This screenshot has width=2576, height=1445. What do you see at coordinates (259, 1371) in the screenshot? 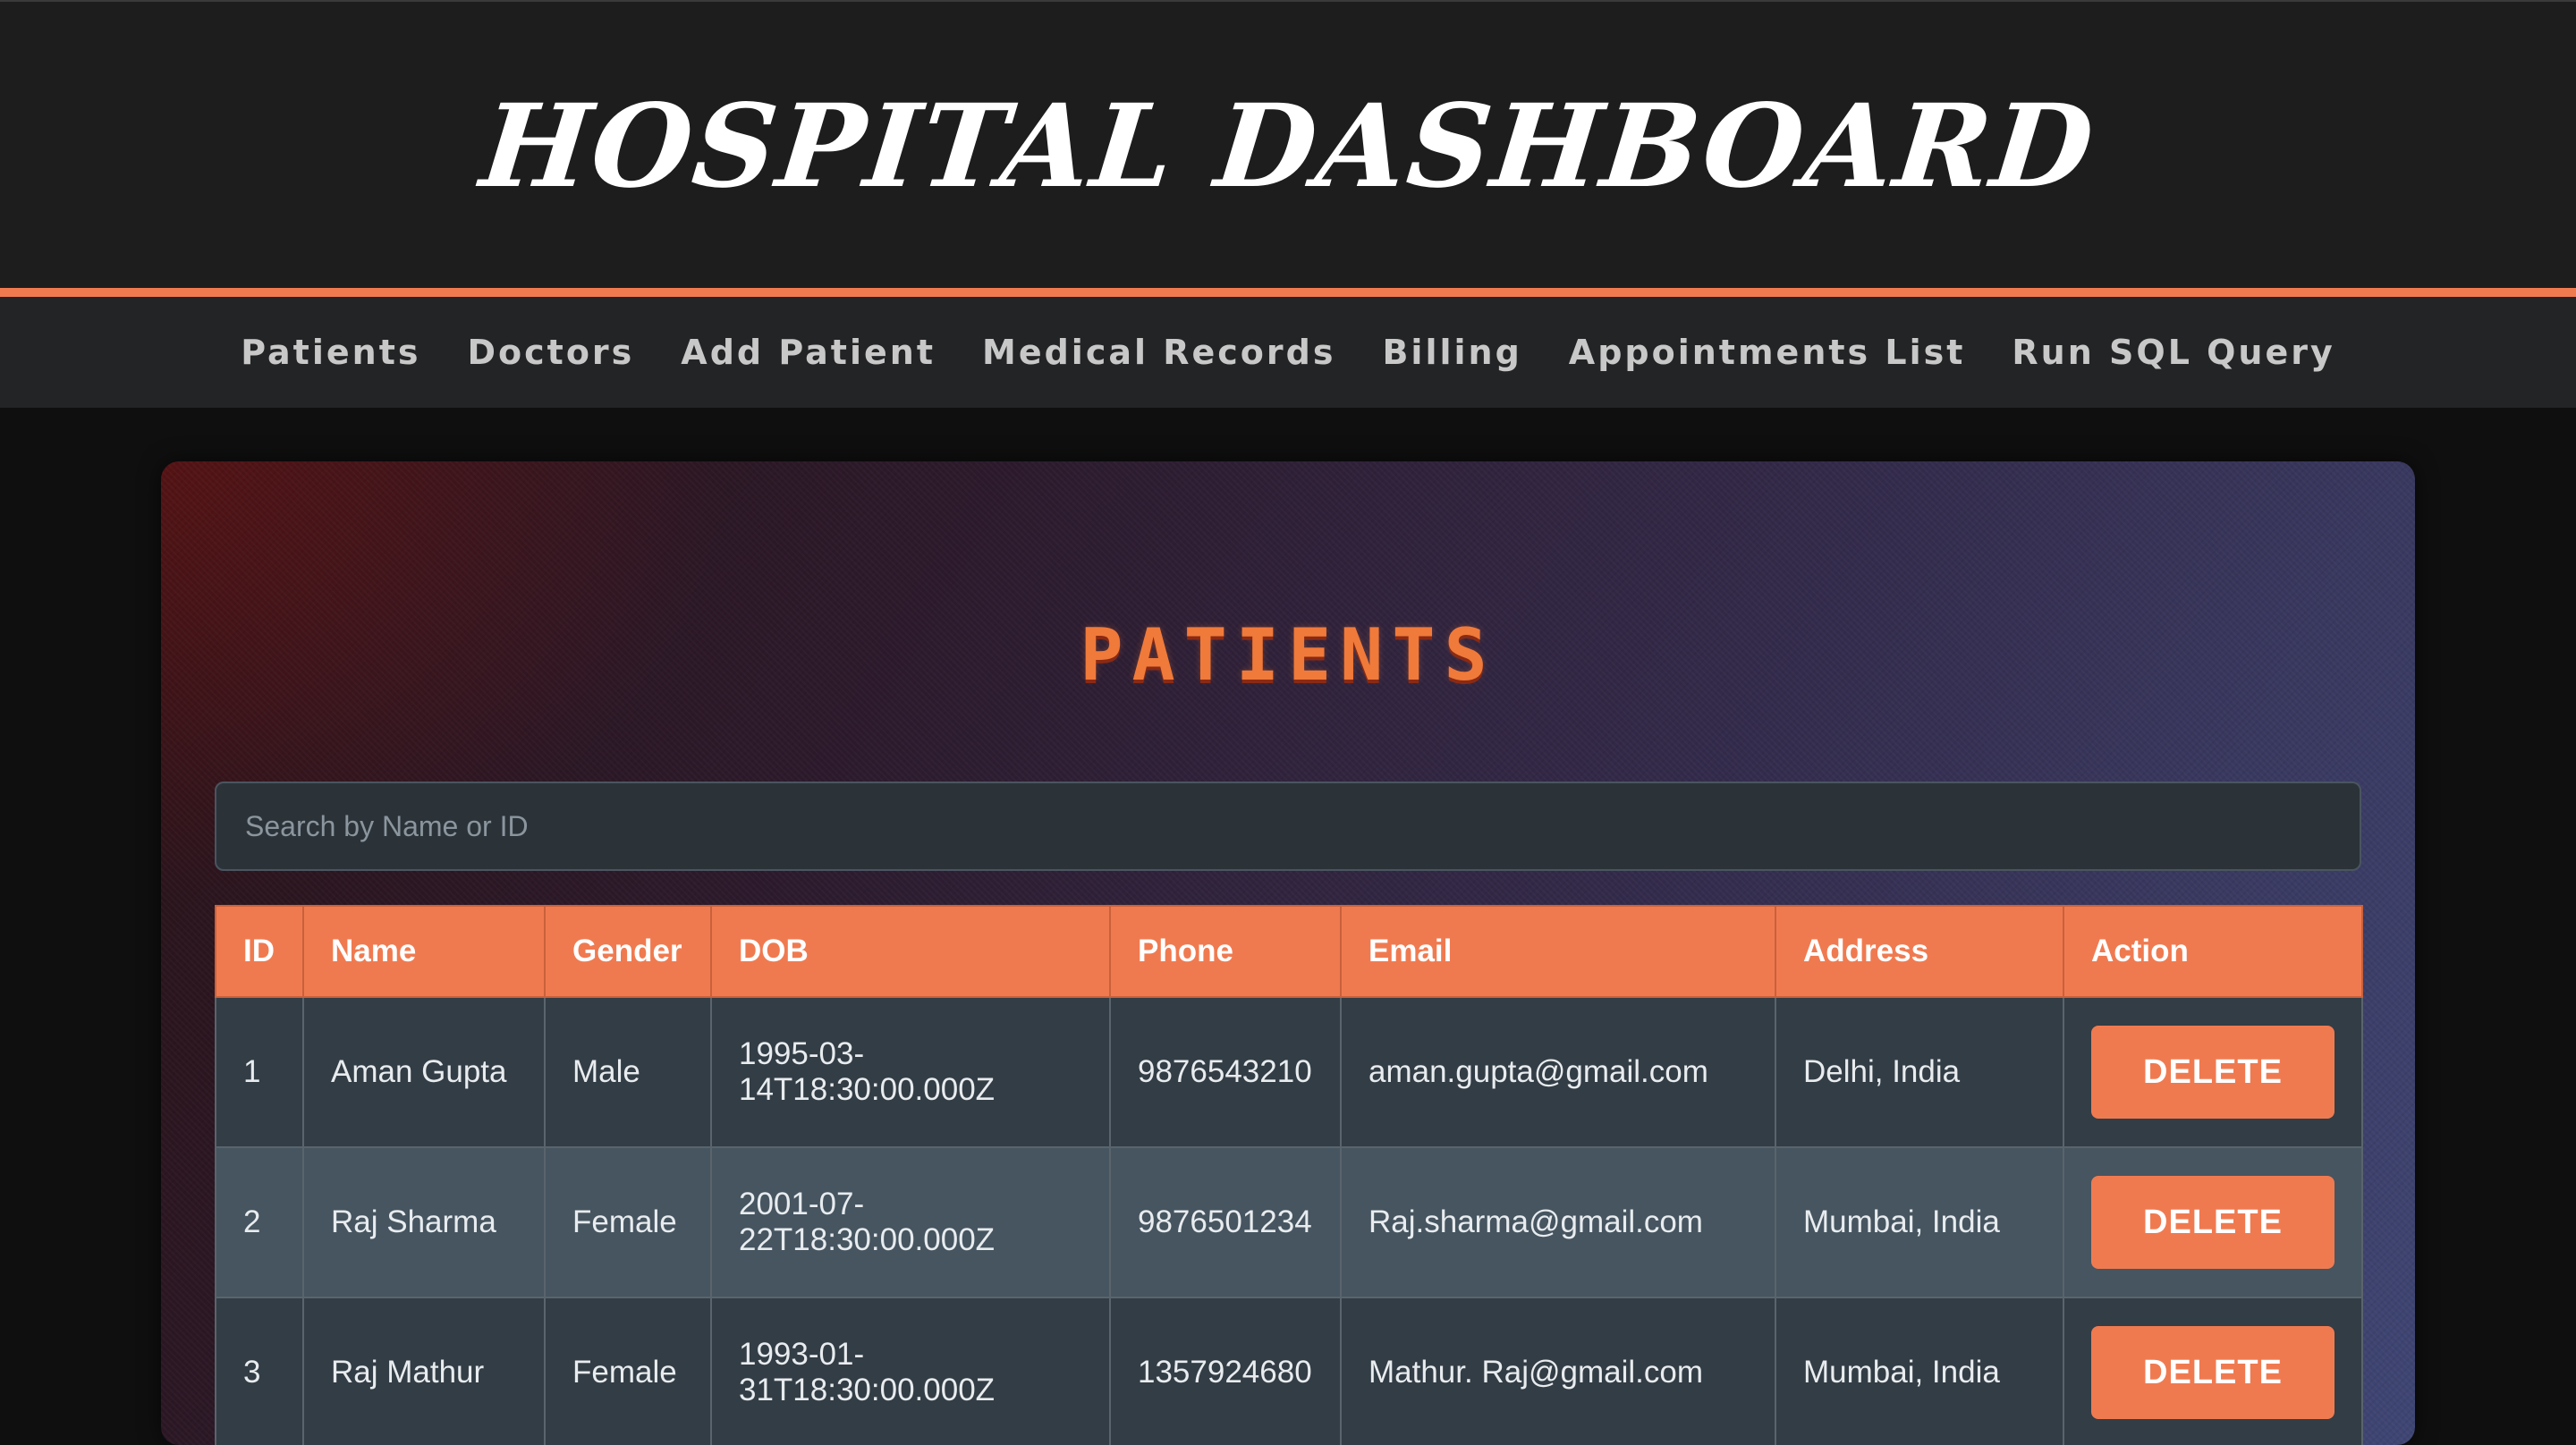
I see `cell-id: 3` at bounding box center [259, 1371].